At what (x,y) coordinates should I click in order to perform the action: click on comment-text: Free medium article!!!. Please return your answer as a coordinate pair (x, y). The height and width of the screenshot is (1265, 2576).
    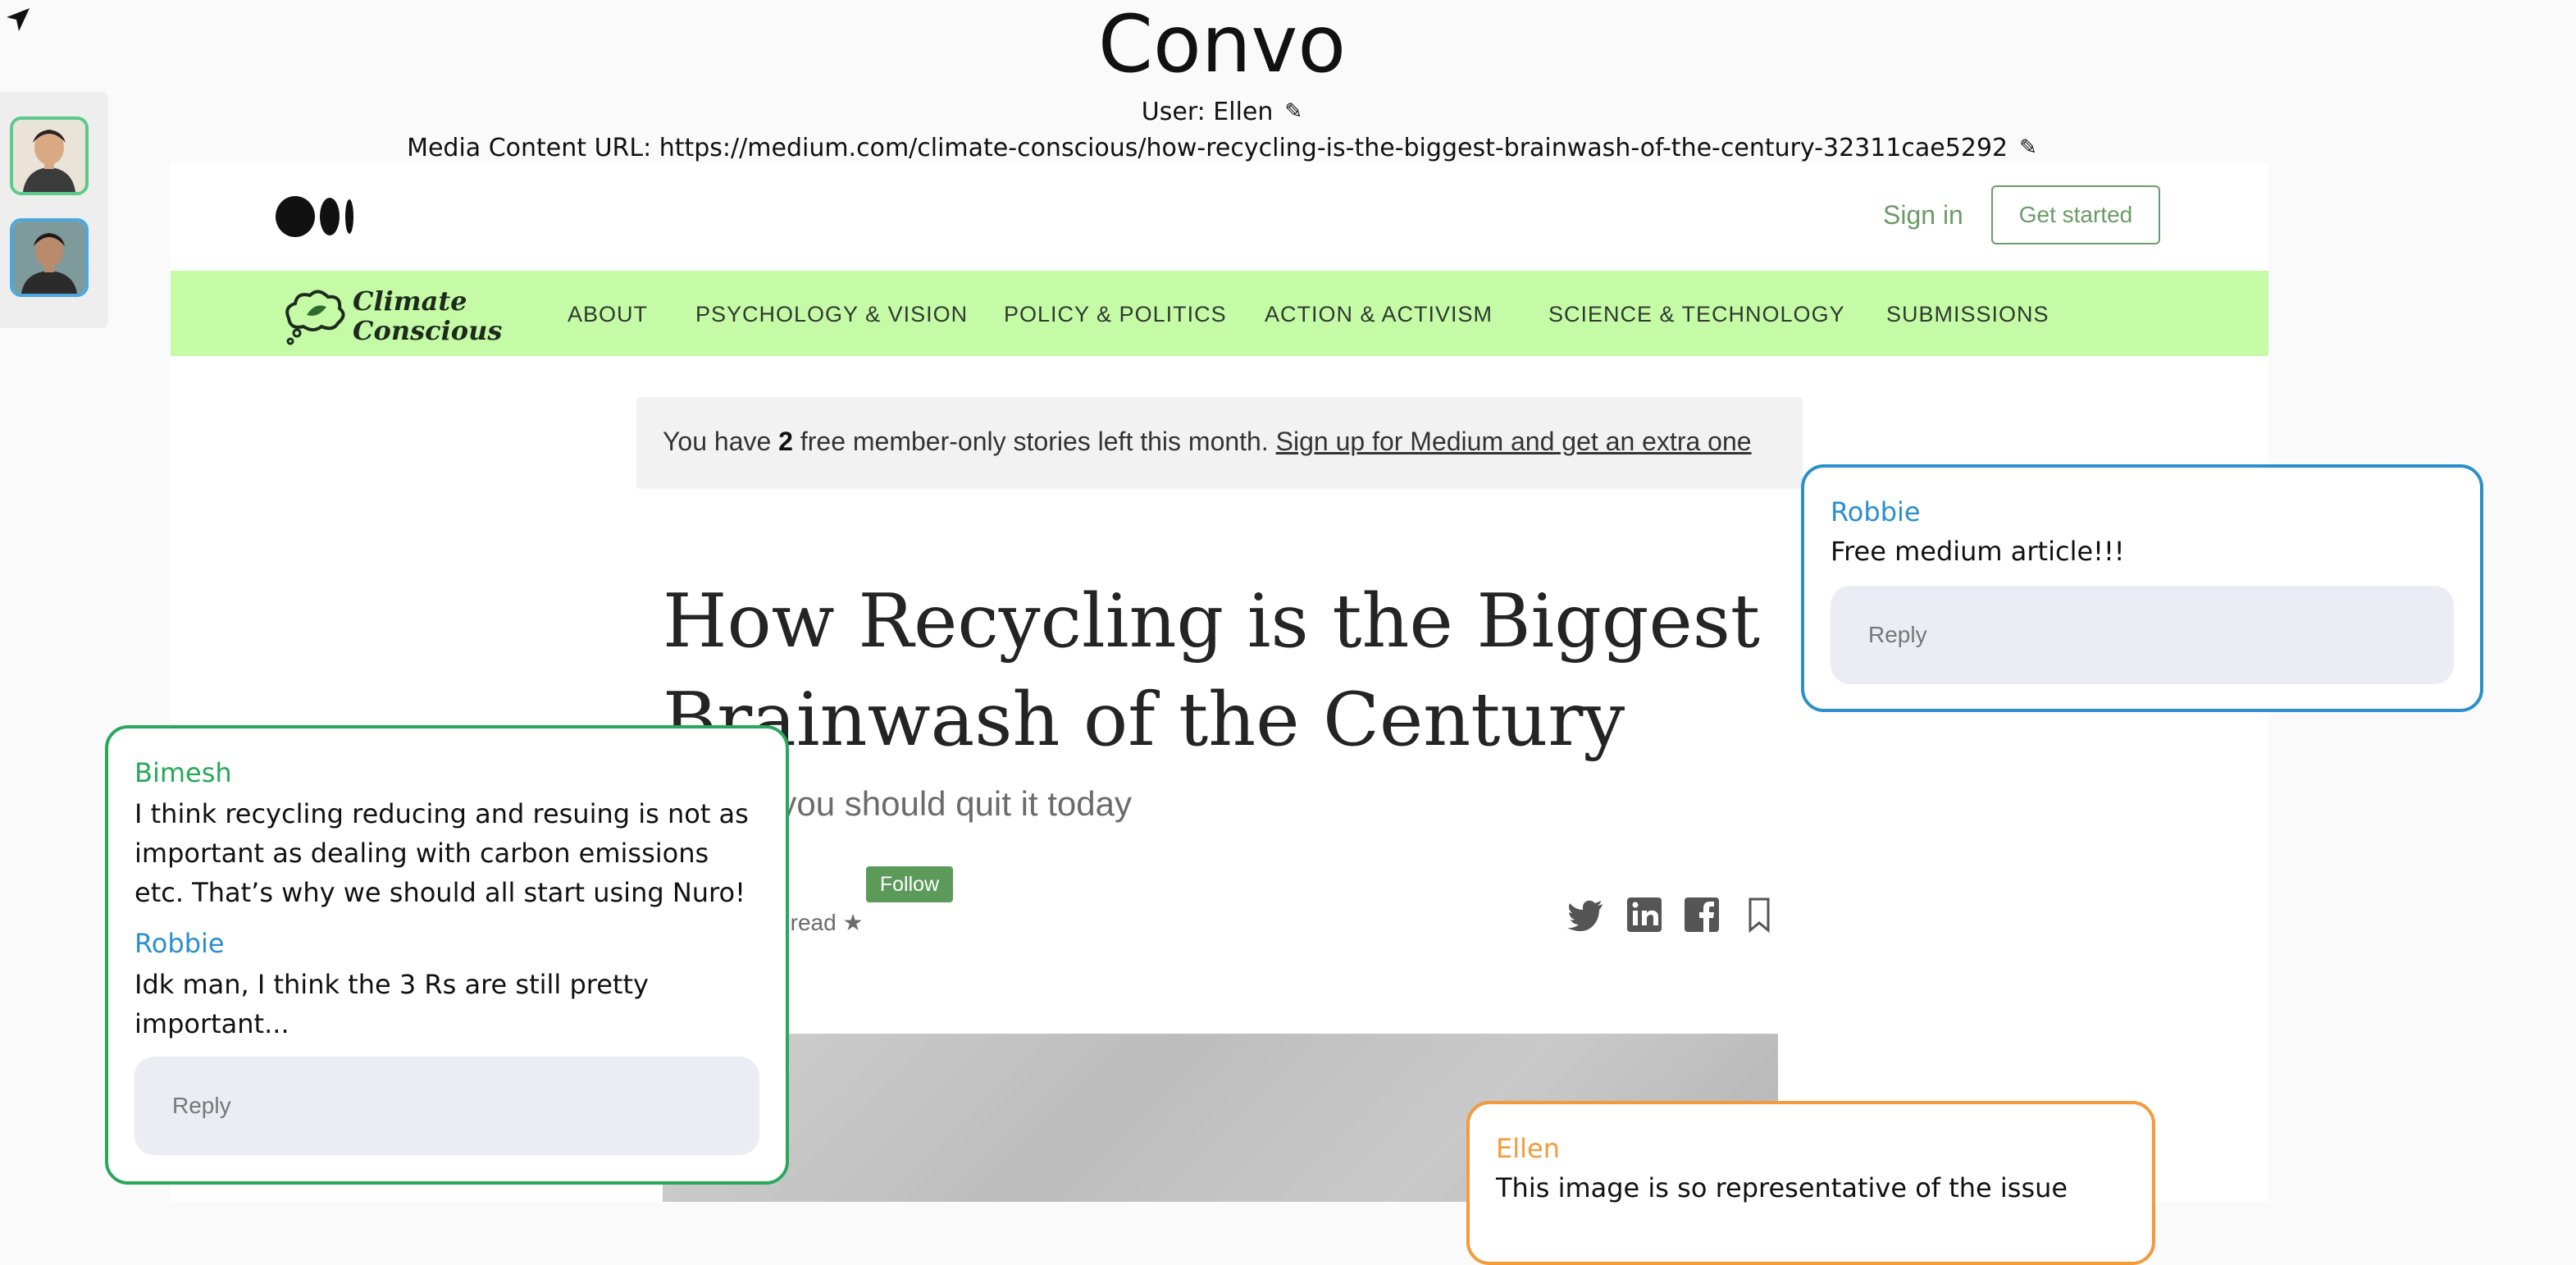
    Looking at the image, I should click on (1978, 551).